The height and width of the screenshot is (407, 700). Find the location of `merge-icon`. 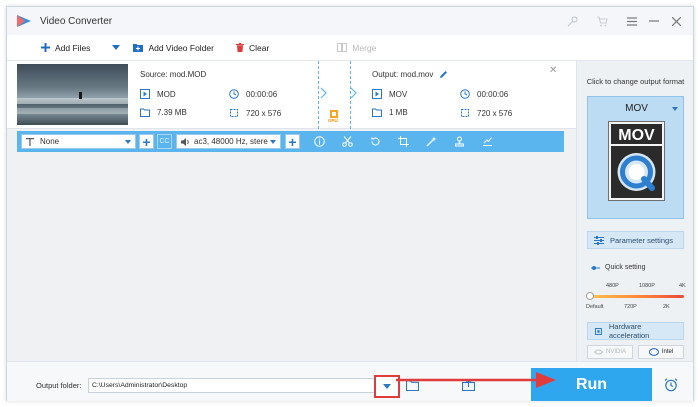

merge-icon is located at coordinates (342, 47).